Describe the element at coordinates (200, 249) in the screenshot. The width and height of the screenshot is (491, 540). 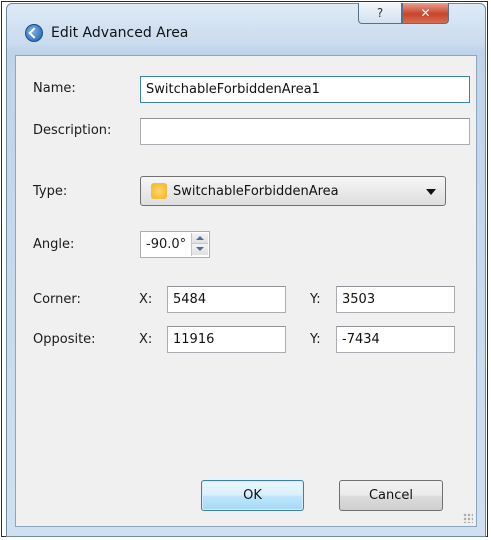
I see `spin-down-icon` at that location.